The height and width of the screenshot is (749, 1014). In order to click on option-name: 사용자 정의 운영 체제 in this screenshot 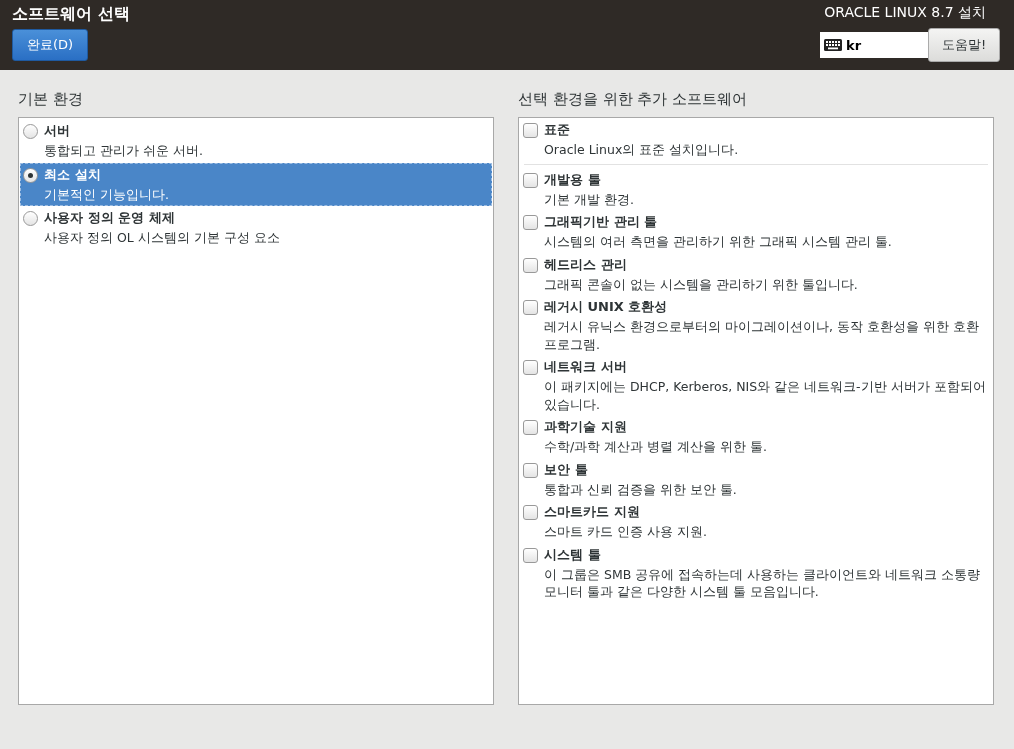, I will do `click(110, 218)`.